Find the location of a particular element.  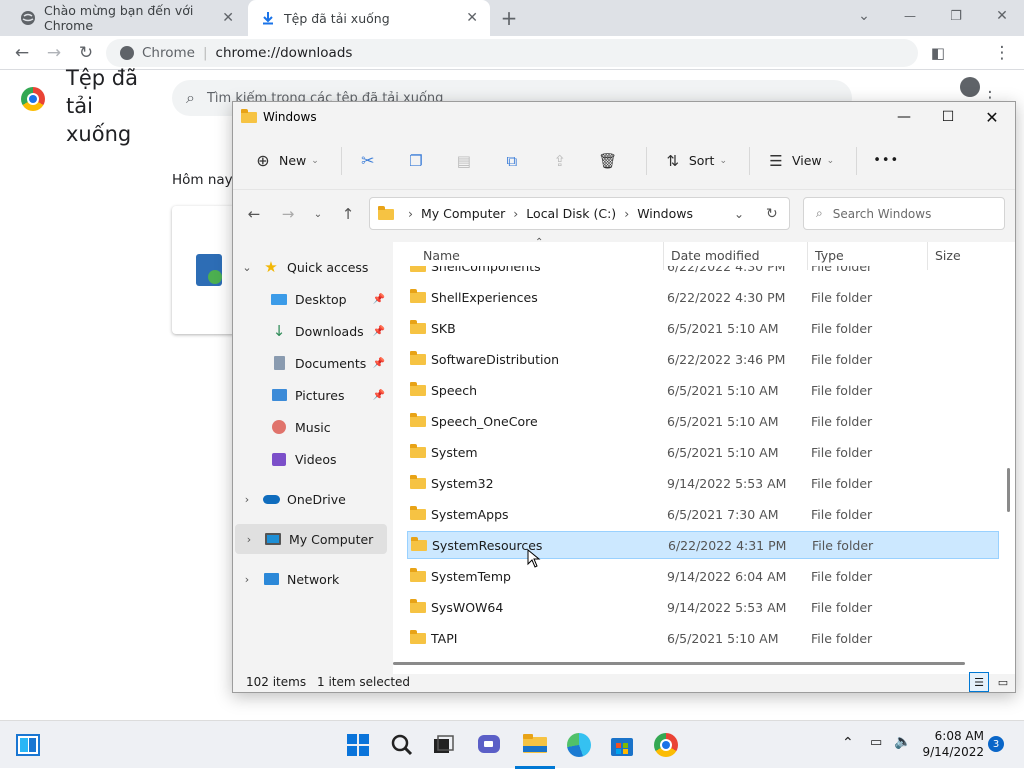

copy-button: ❐ is located at coordinates (419, 161).